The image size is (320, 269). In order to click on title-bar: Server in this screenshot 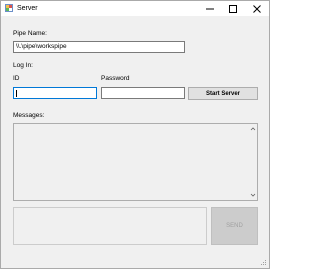, I will do `click(135, 8)`.